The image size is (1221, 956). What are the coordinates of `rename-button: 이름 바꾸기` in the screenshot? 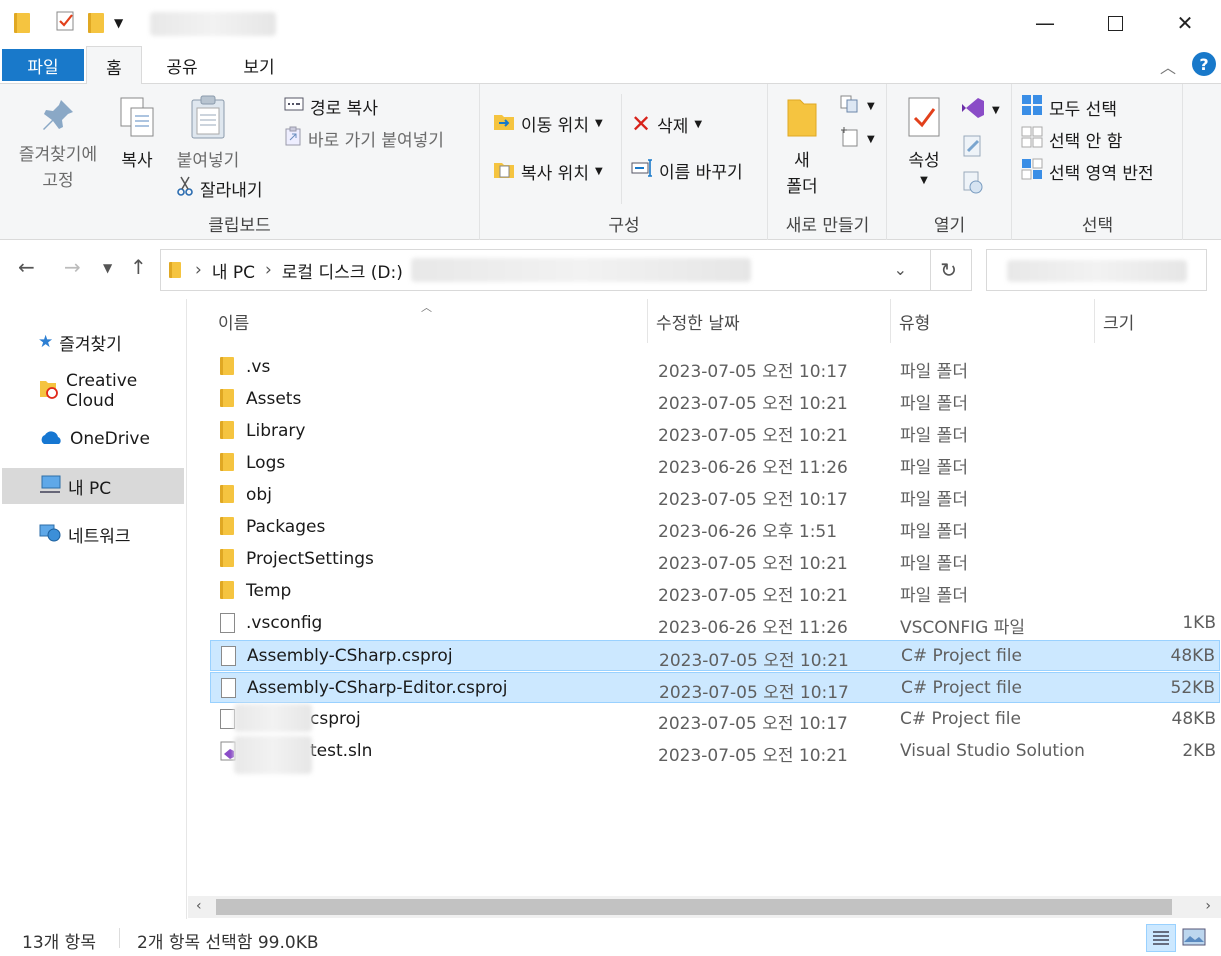 It's located at (687, 170).